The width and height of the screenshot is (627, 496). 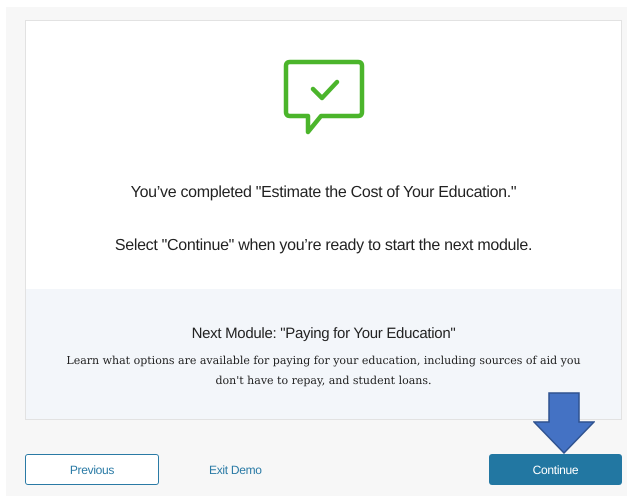 What do you see at coordinates (323, 193) in the screenshot?
I see `completion-message: You’ve completed "Estimate the Cost of Your Education."` at bounding box center [323, 193].